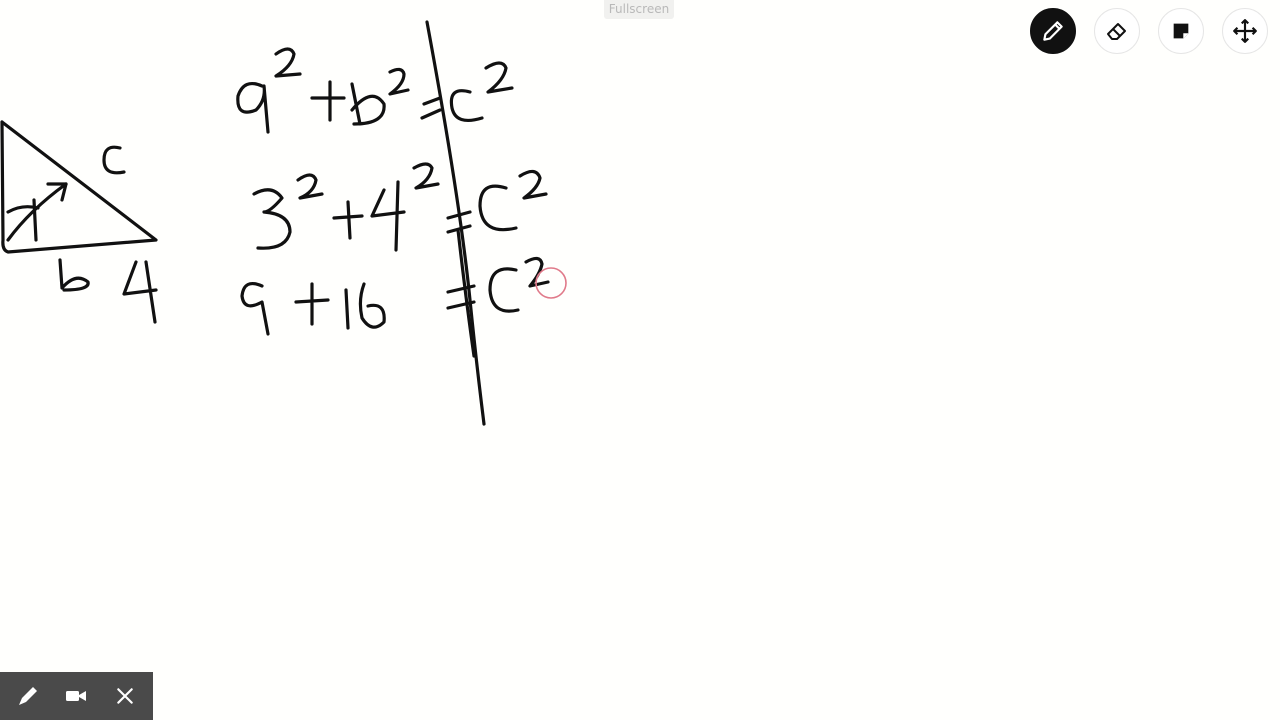  I want to click on video-camera-icon, so click(76, 696).